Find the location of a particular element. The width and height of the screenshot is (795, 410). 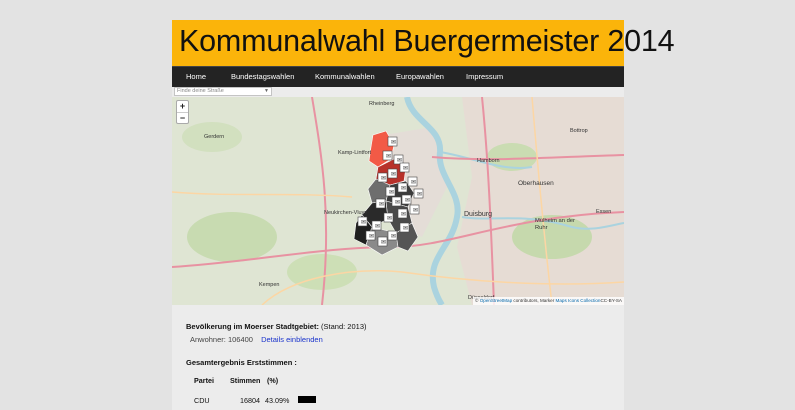

place-label: Oberhausen is located at coordinates (536, 183).